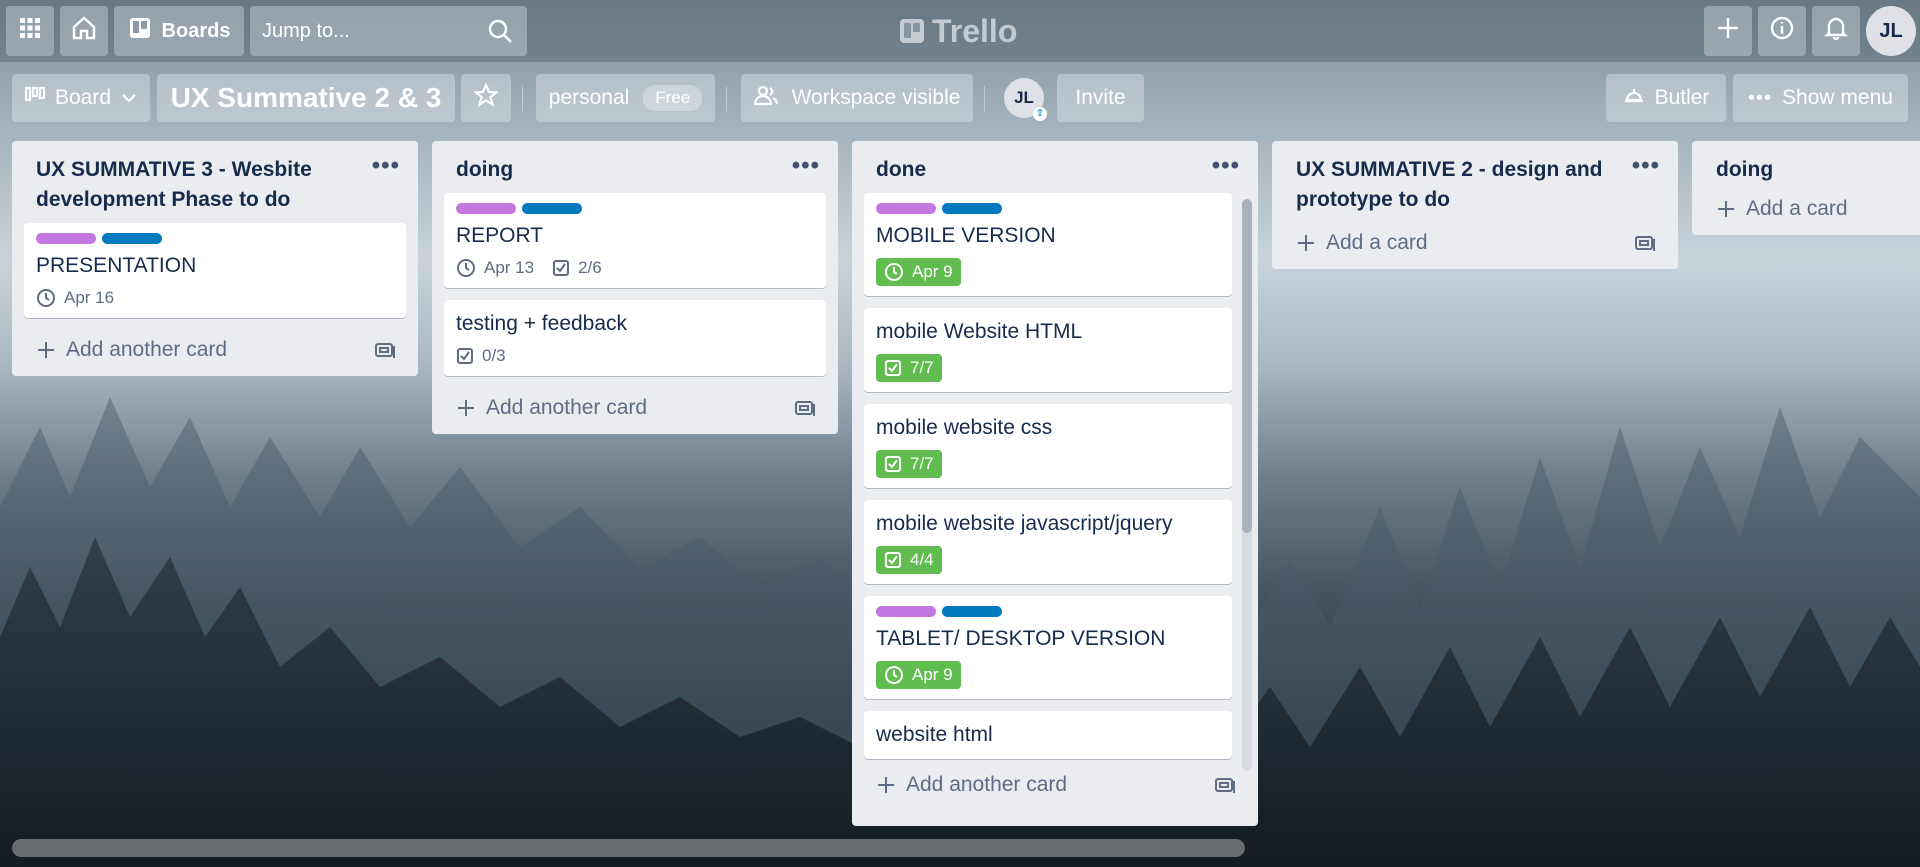 This screenshot has width=1920, height=867. I want to click on card-mobile-version: MOBILE VERSION Apr 9, so click(1048, 244).